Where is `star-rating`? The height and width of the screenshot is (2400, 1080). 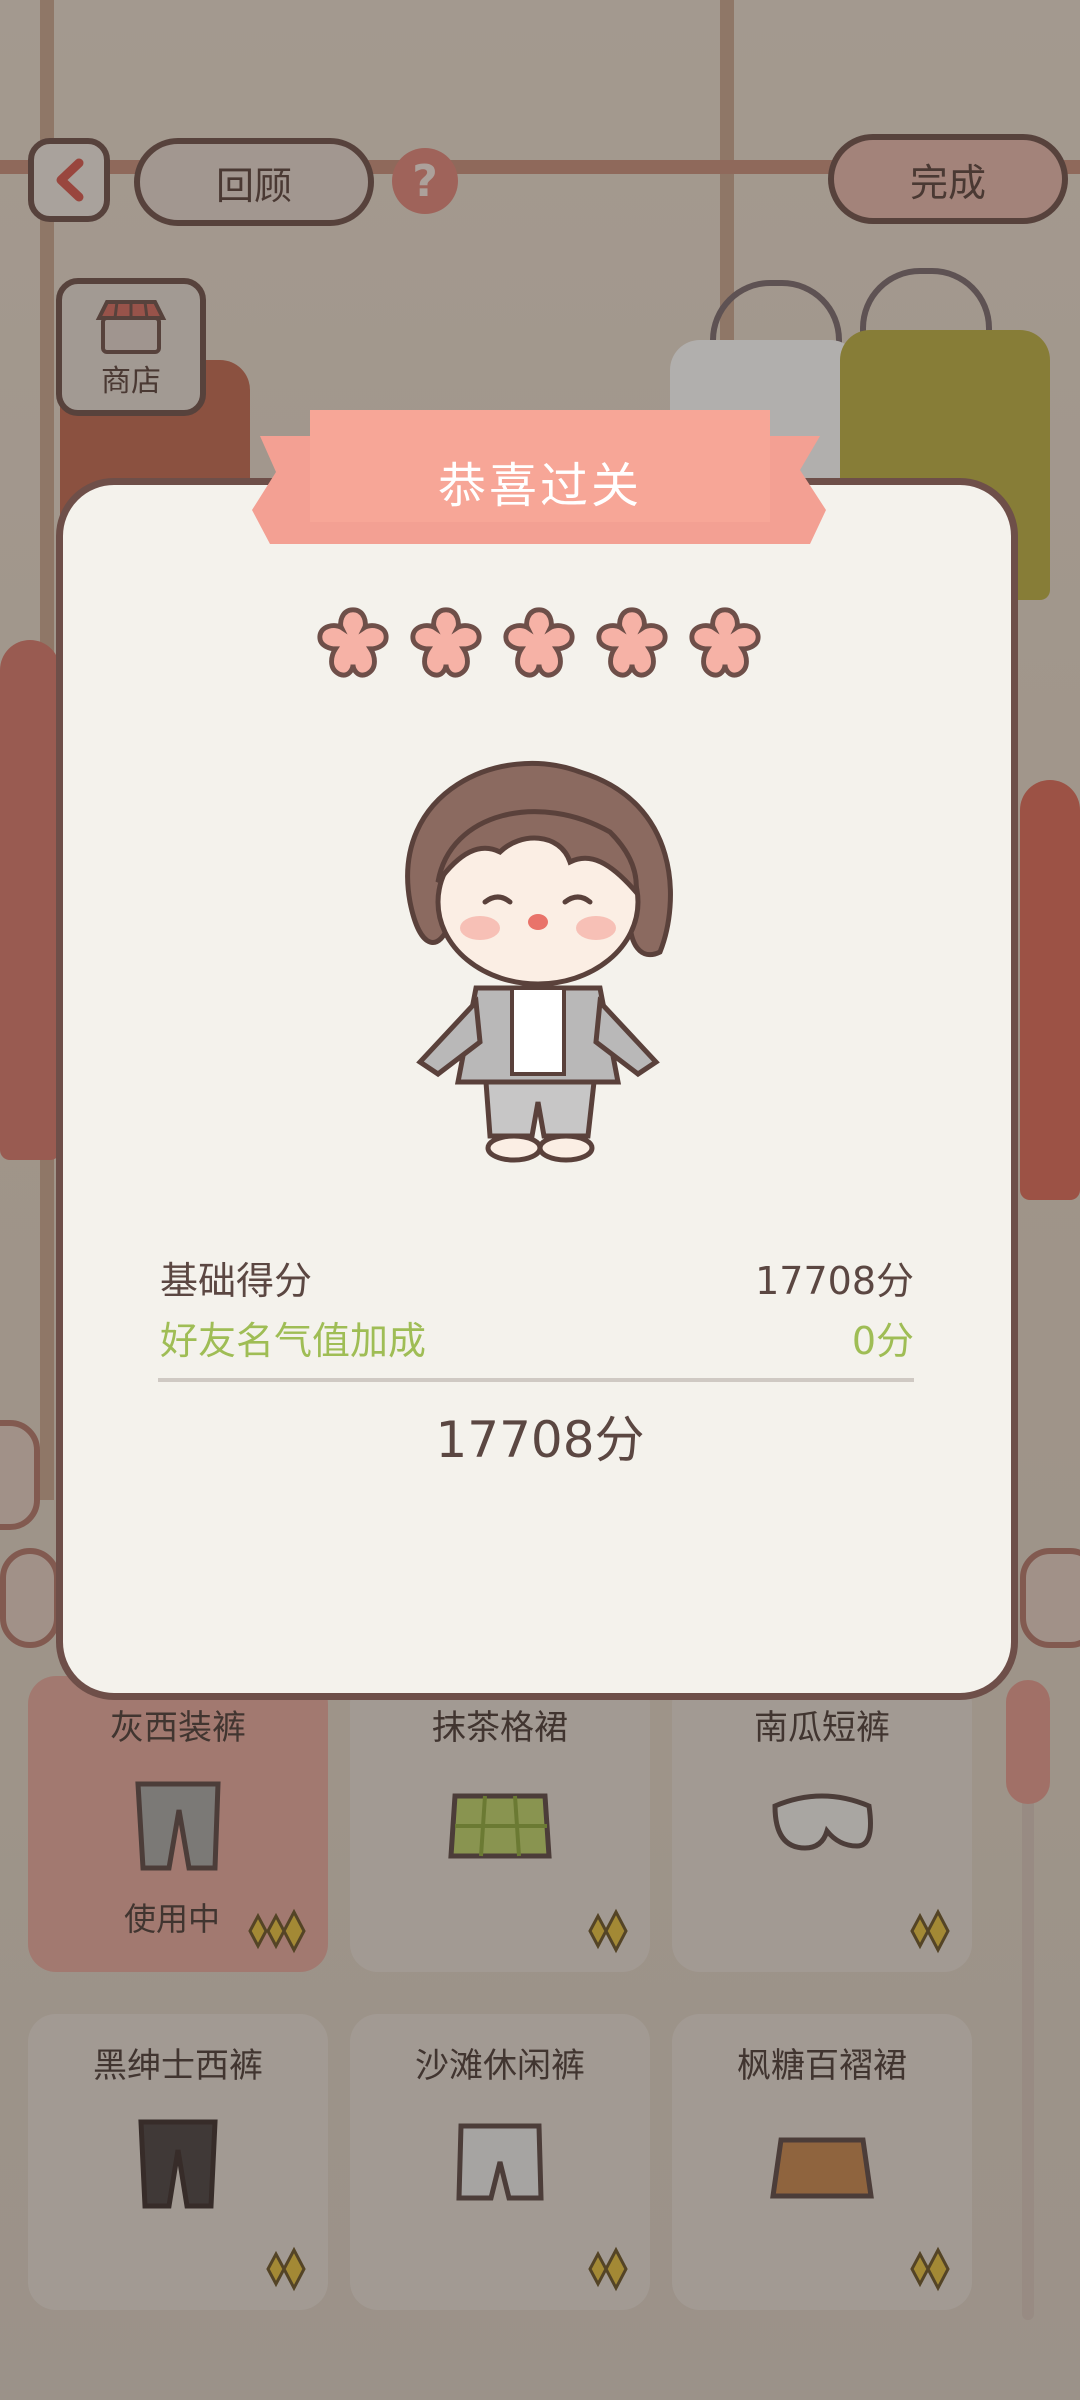
star-rating is located at coordinates (539, 644).